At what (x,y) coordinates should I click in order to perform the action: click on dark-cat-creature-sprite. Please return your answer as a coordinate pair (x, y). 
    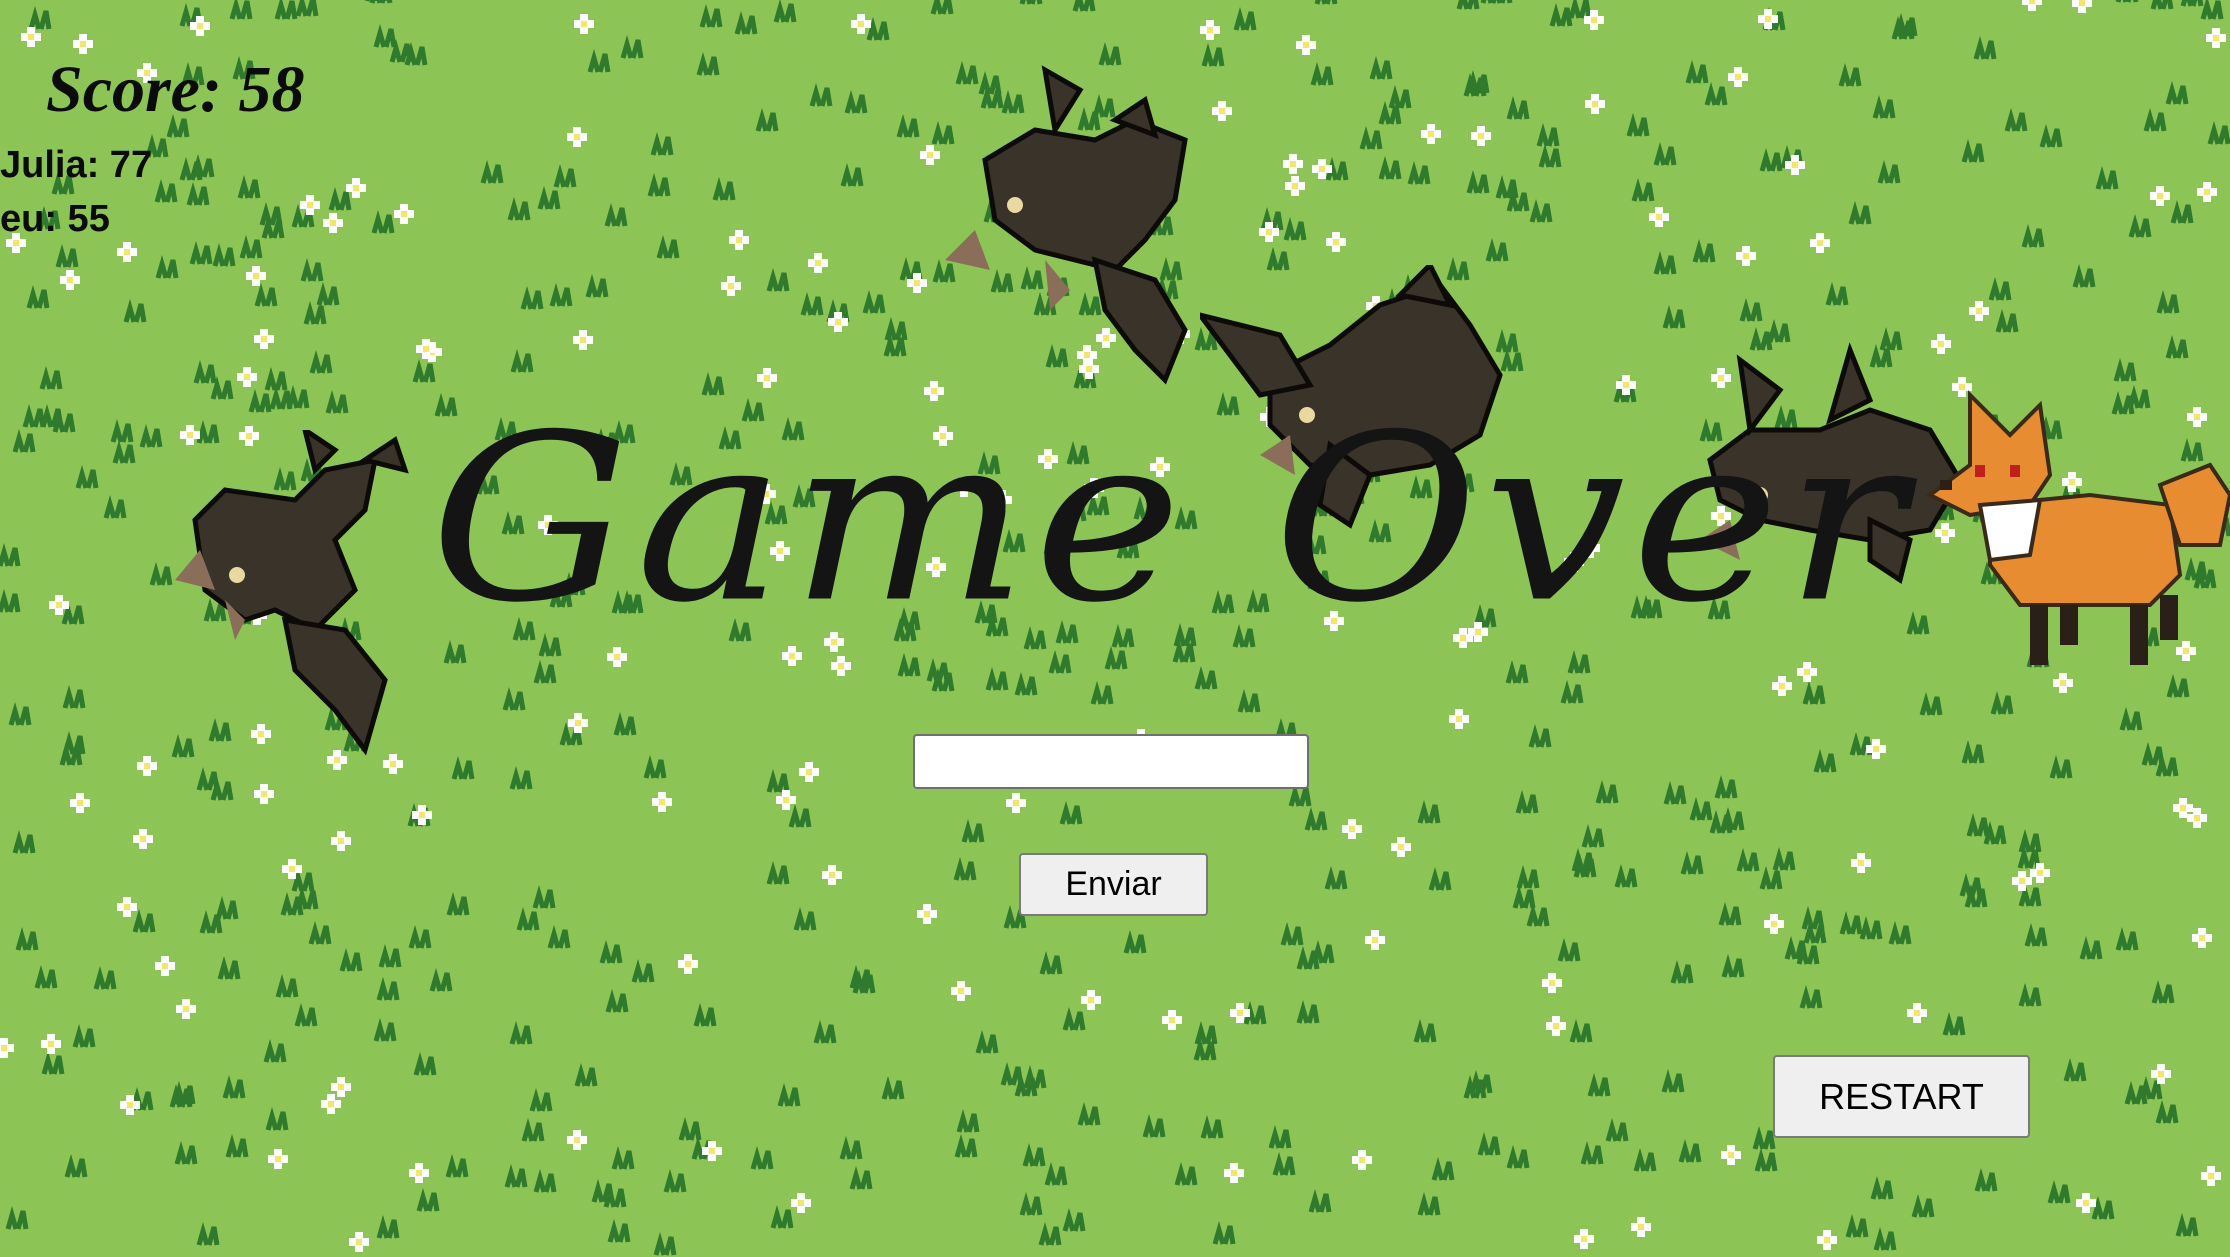
    Looking at the image, I should click on (292, 593).